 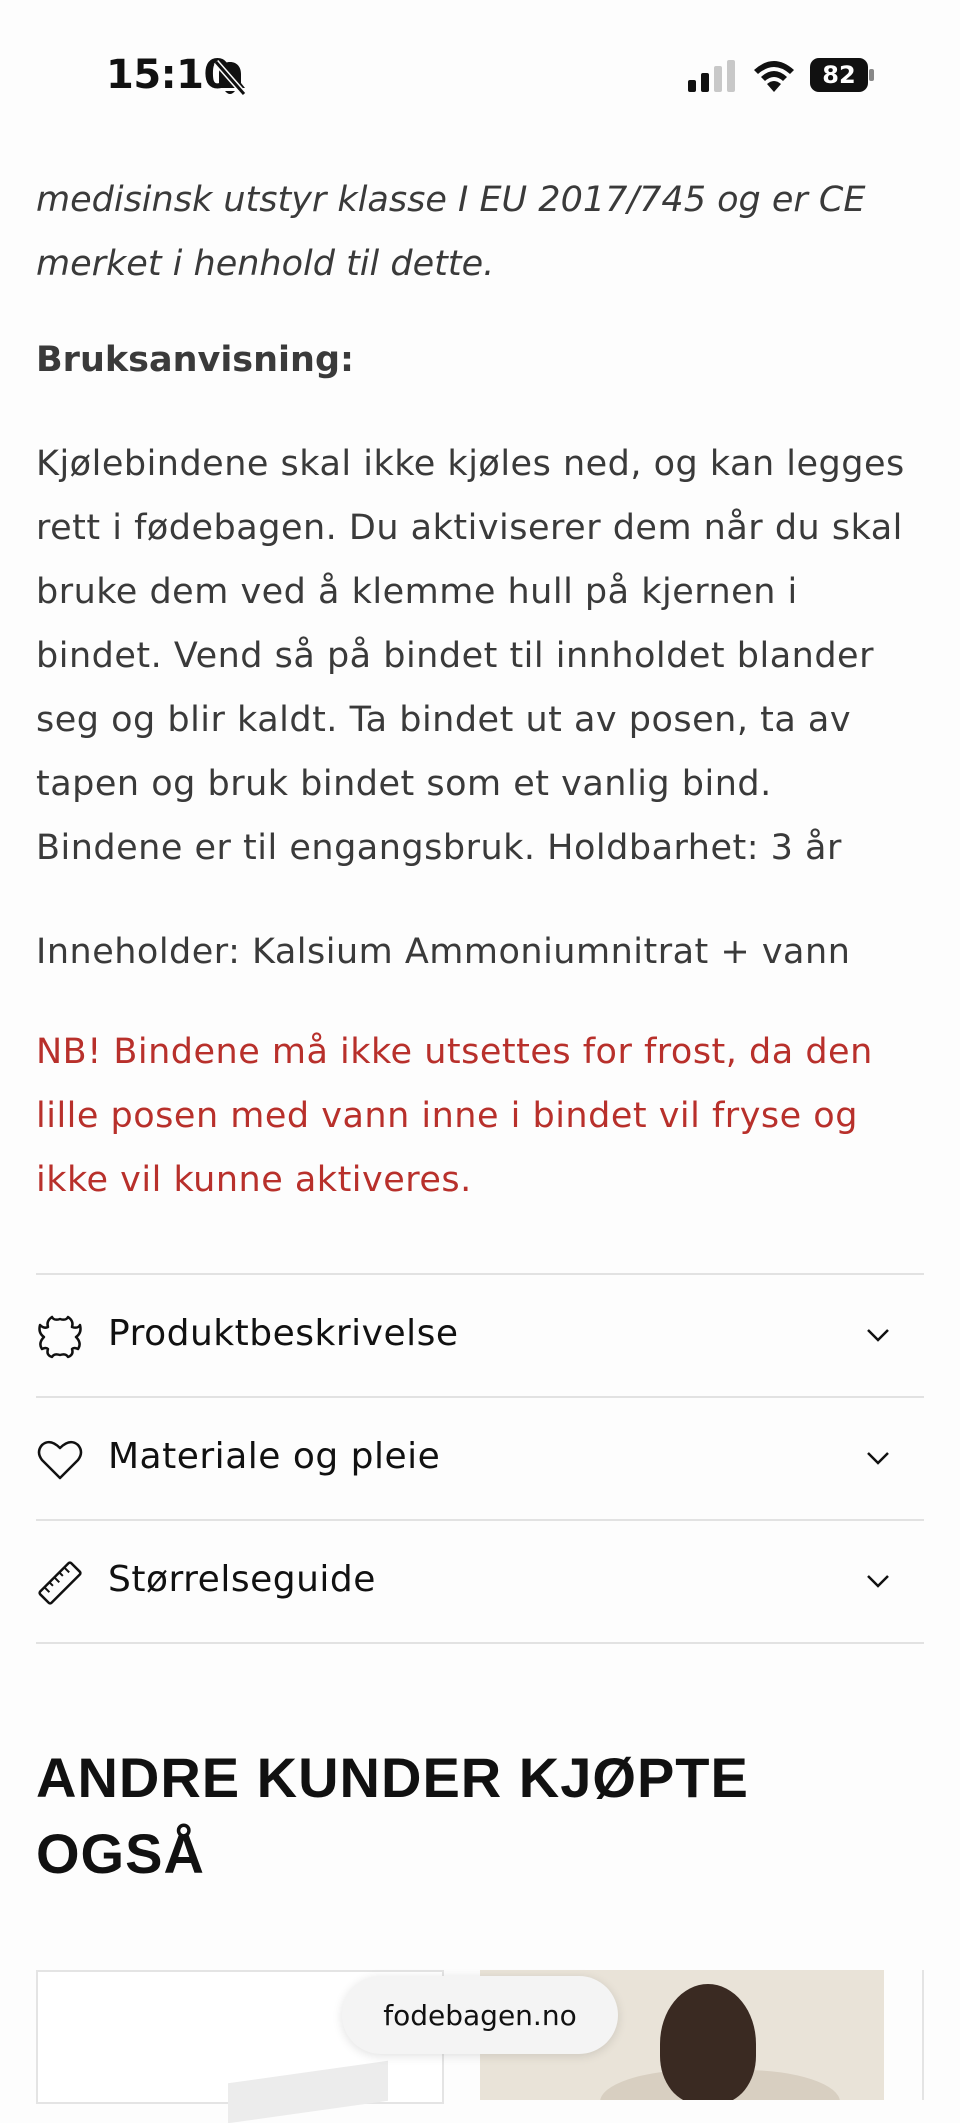 What do you see at coordinates (274, 1456) in the screenshot?
I see `accordion-label-material-care: Materiale og pleie` at bounding box center [274, 1456].